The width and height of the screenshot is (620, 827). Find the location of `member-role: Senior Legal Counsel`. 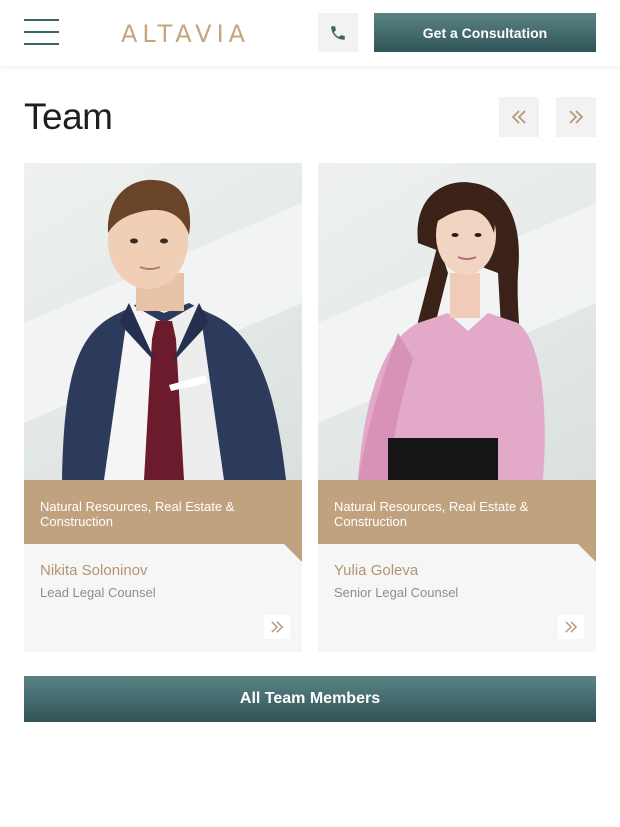

member-role: Senior Legal Counsel is located at coordinates (396, 592).